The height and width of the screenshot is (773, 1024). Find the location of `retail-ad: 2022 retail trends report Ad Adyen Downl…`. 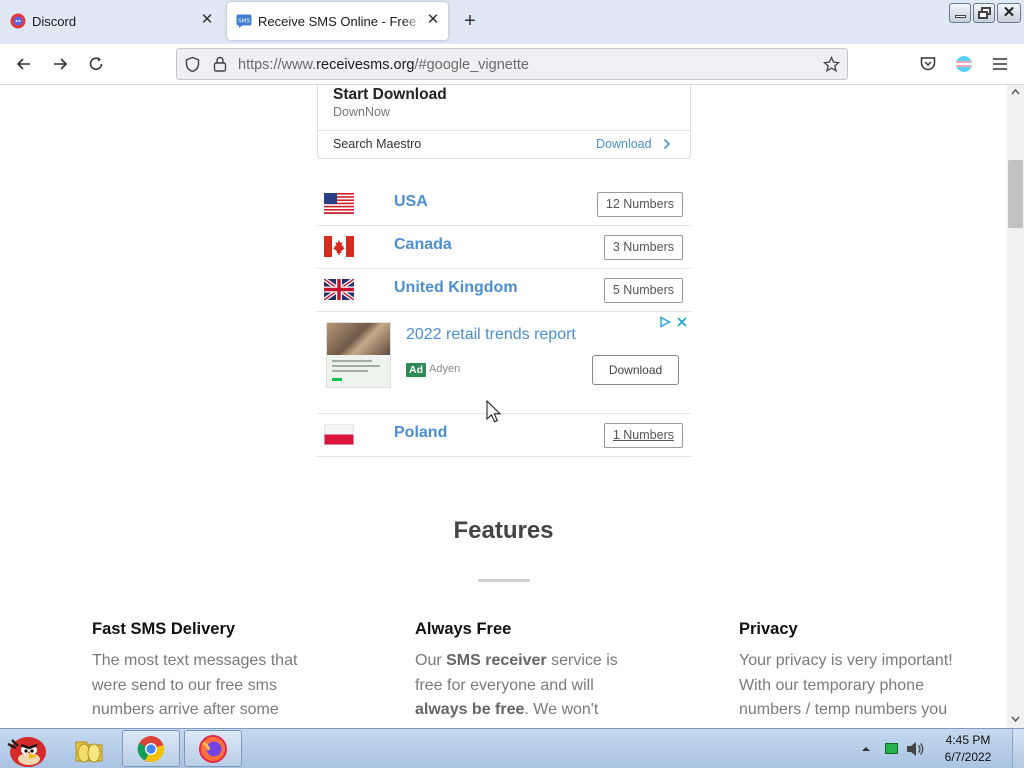

retail-ad: 2022 retail trends report Ad Adyen Downl… is located at coordinates (504, 363).